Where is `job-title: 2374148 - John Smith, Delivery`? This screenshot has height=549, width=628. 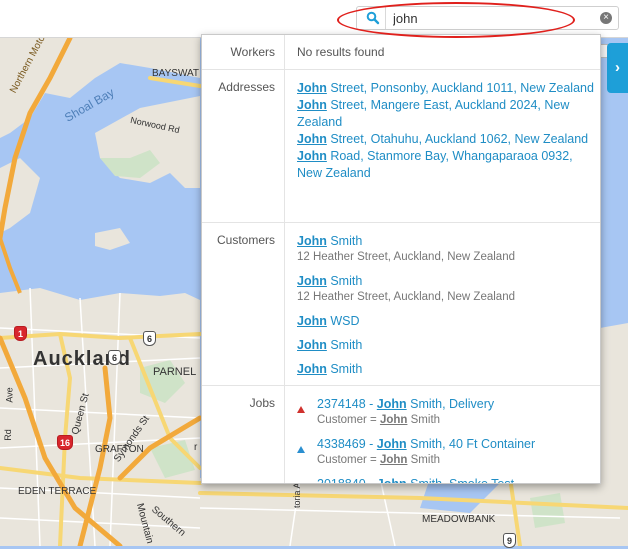
job-title: 2374148 - John Smith, Delivery is located at coordinates (458, 404).